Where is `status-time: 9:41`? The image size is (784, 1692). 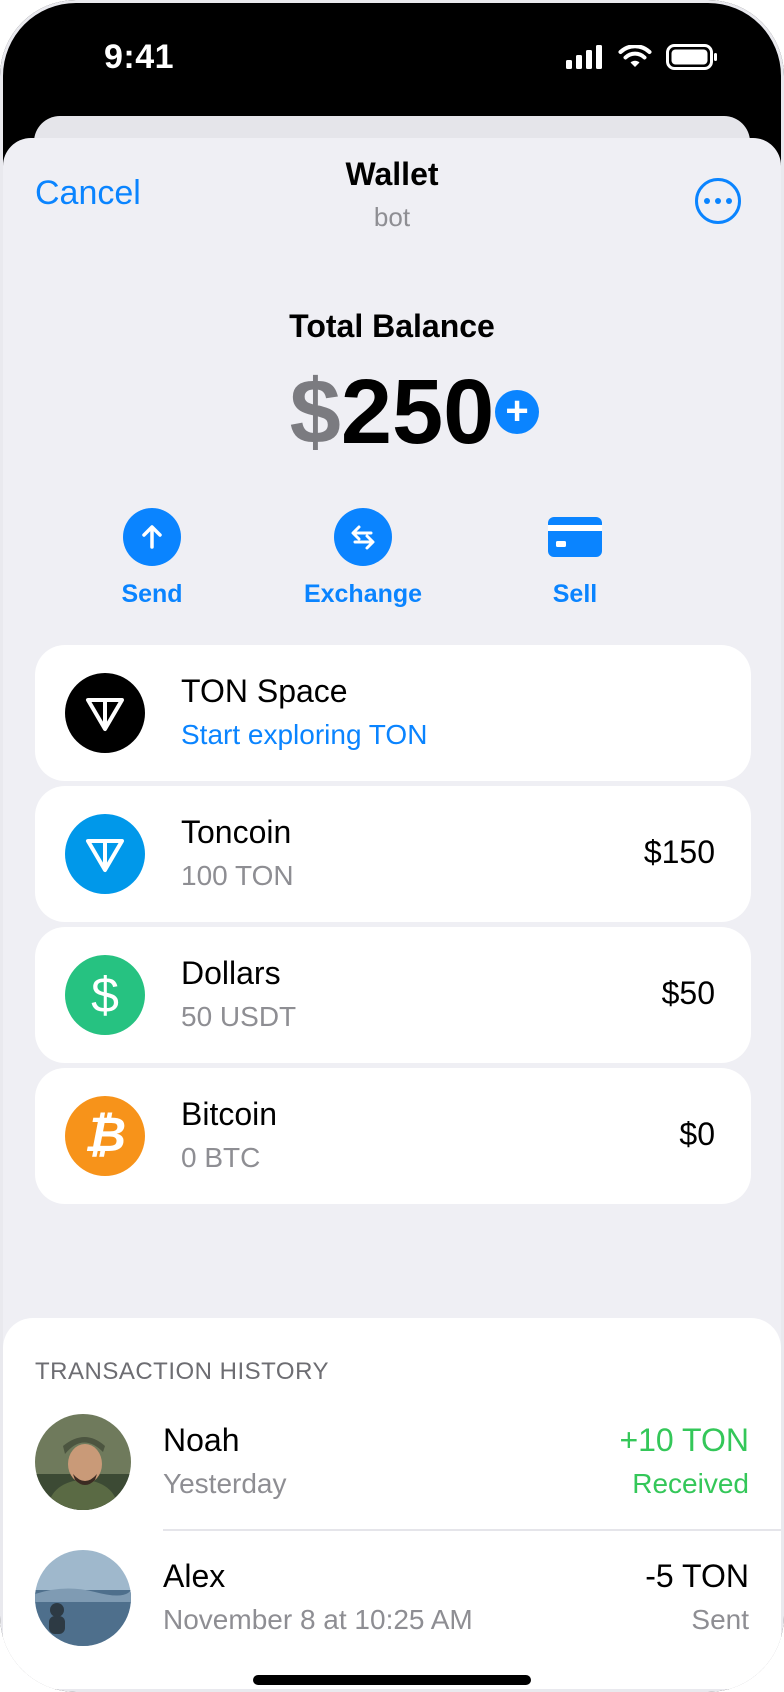 status-time: 9:41 is located at coordinates (139, 57).